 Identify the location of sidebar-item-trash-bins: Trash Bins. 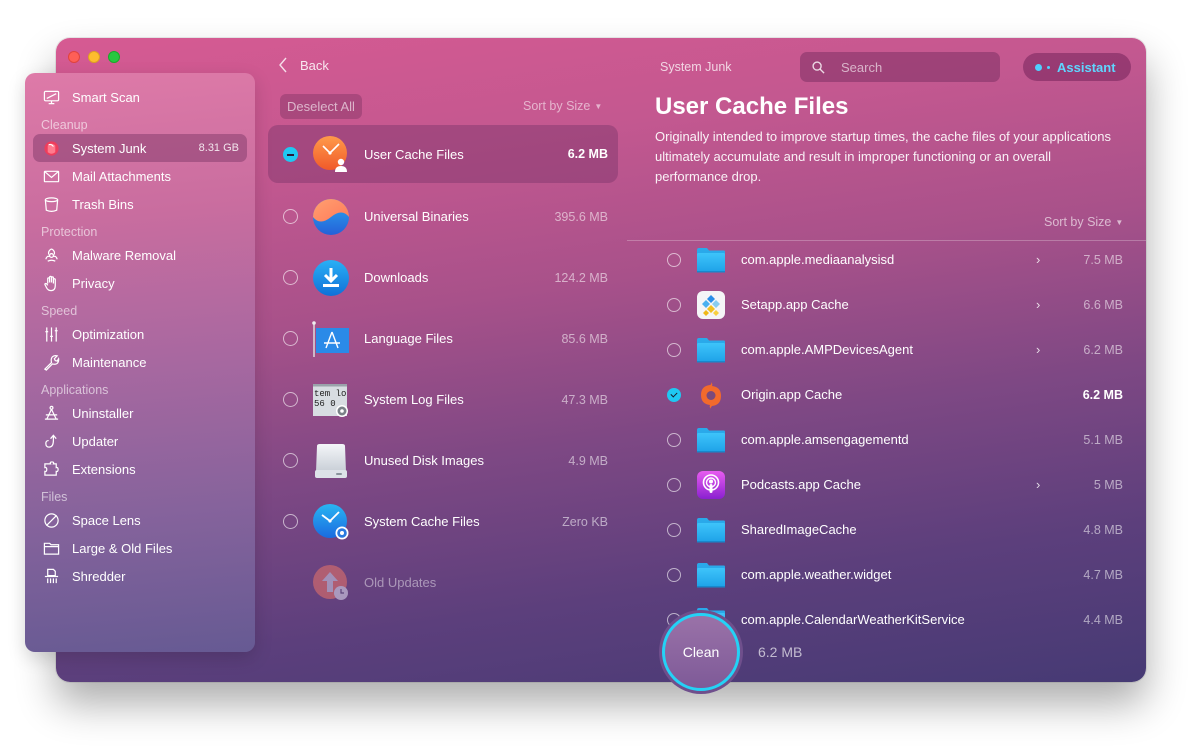
(140, 204).